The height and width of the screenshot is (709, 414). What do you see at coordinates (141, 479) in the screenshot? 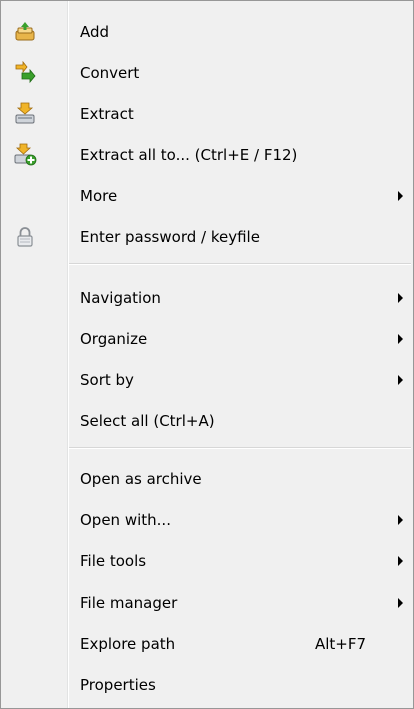
I see `menu-item-label: Open as archive` at bounding box center [141, 479].